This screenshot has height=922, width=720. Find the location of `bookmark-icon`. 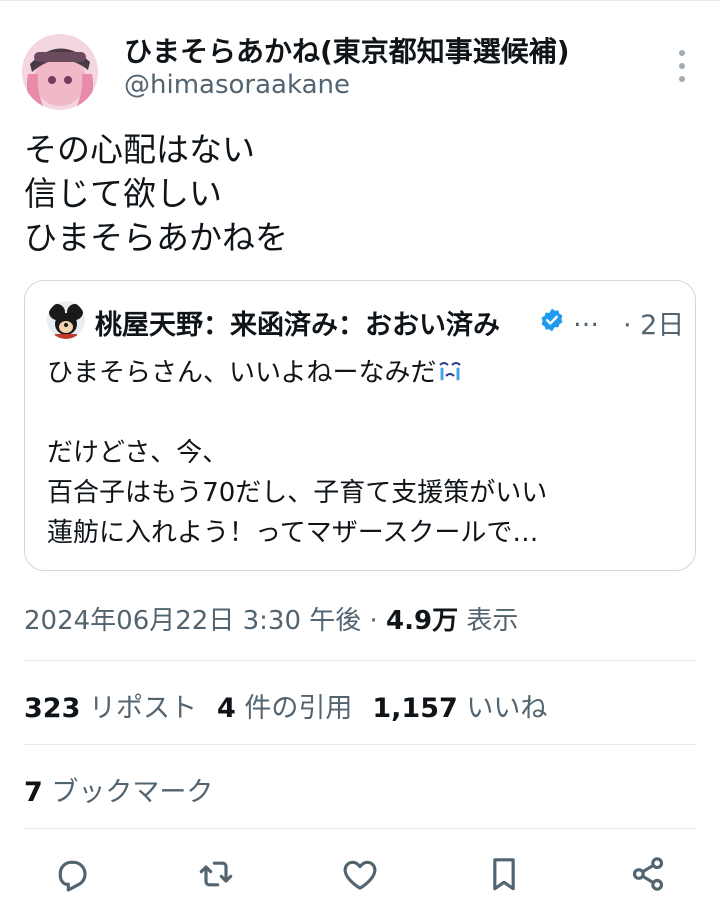

bookmark-icon is located at coordinates (504, 874).